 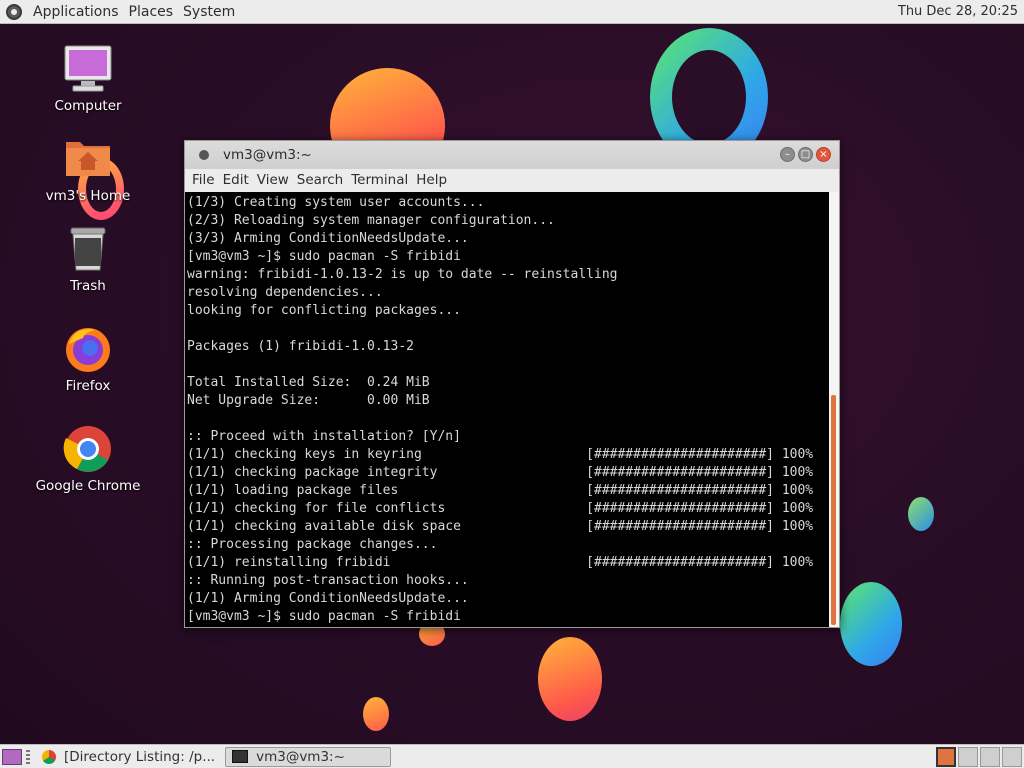 I want to click on menu-places: Places, so click(x=151, y=12).